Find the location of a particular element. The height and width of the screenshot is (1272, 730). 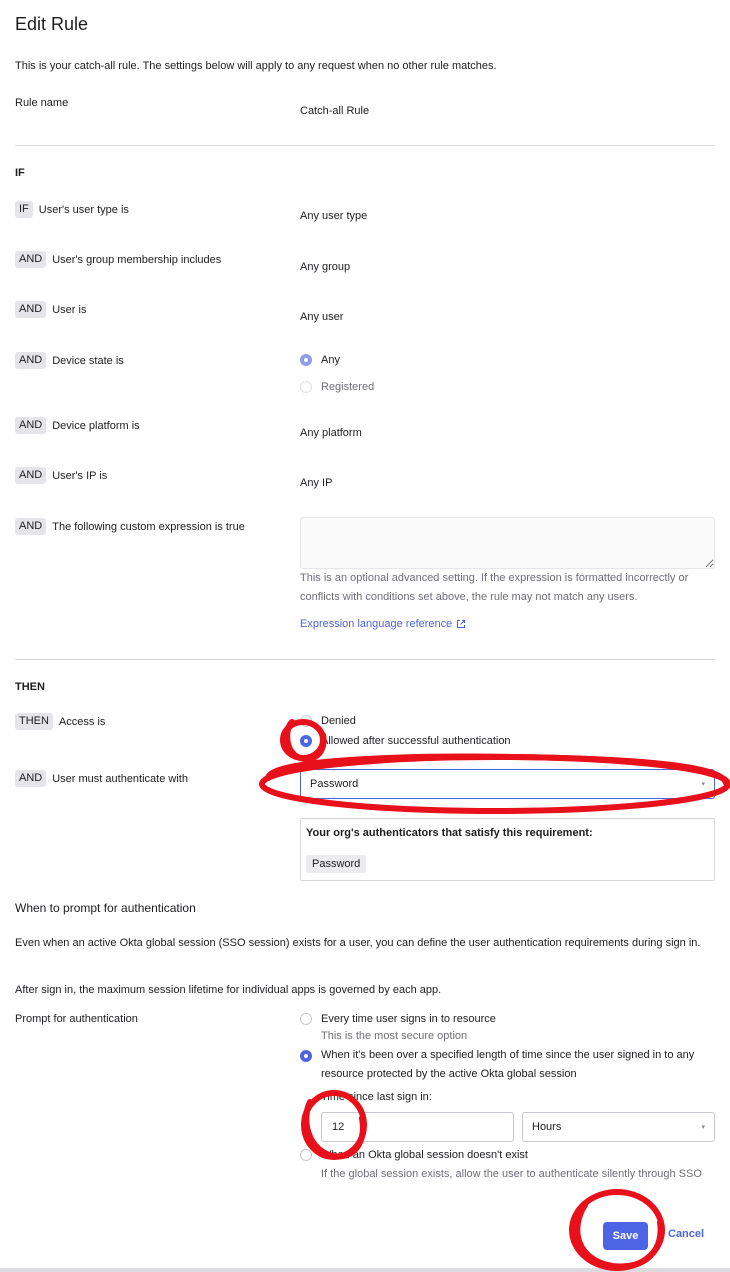

condition-device-state: AND Device state is is located at coordinates (69, 360).